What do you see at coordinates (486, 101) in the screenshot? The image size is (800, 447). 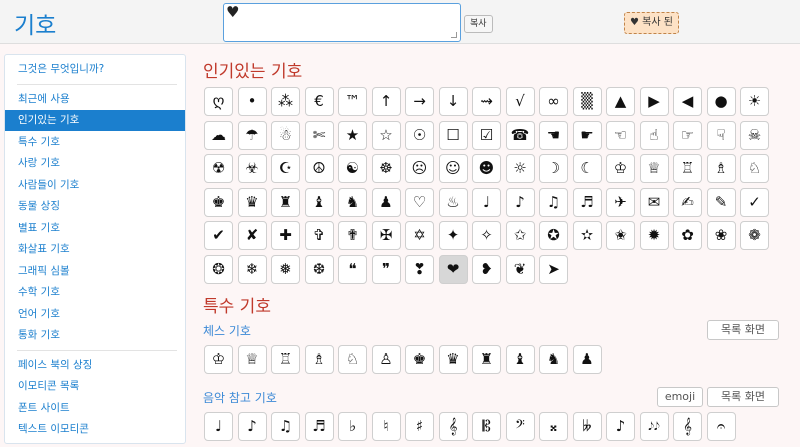 I see `symbol-button: ⇝` at bounding box center [486, 101].